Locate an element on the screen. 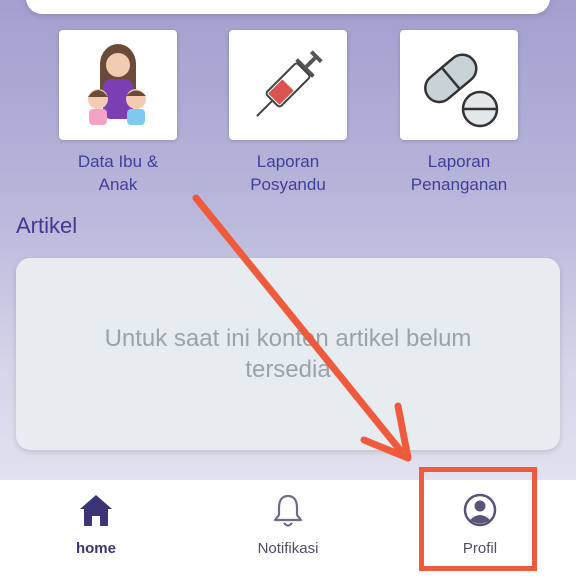 The height and width of the screenshot is (578, 576). user-circle-icon is located at coordinates (480, 510).